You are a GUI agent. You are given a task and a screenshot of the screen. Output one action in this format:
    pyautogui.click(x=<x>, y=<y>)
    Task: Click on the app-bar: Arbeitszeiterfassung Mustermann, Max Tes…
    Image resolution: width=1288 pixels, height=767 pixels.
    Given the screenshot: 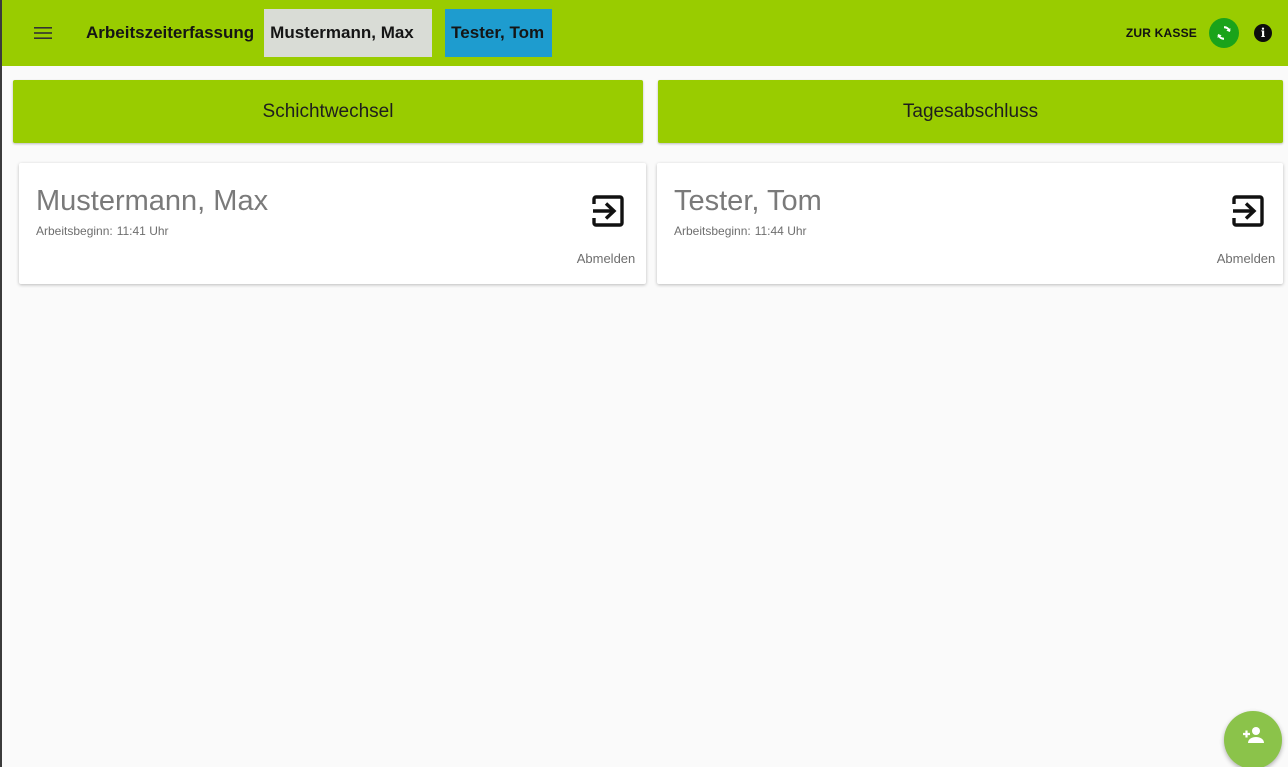 What is the action you would take?
    pyautogui.click(x=645, y=33)
    